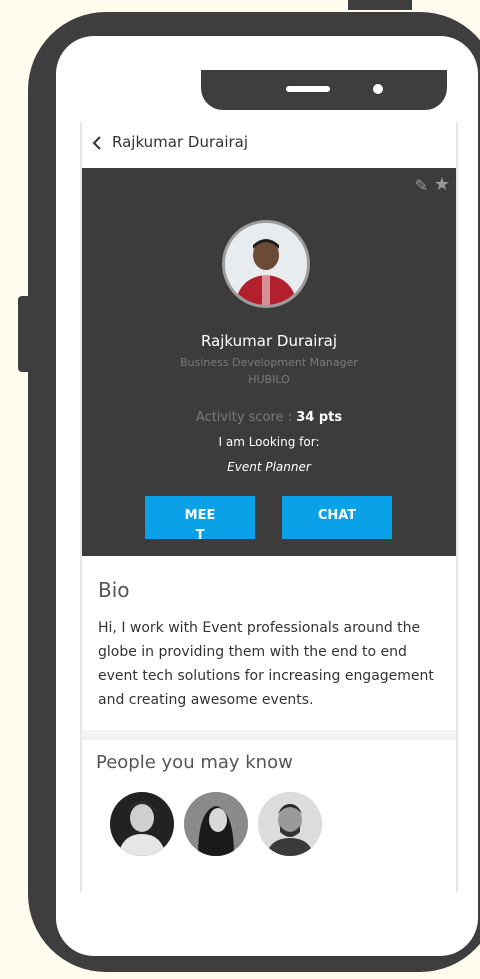  I want to click on pencil-icon: ✎, so click(421, 185).